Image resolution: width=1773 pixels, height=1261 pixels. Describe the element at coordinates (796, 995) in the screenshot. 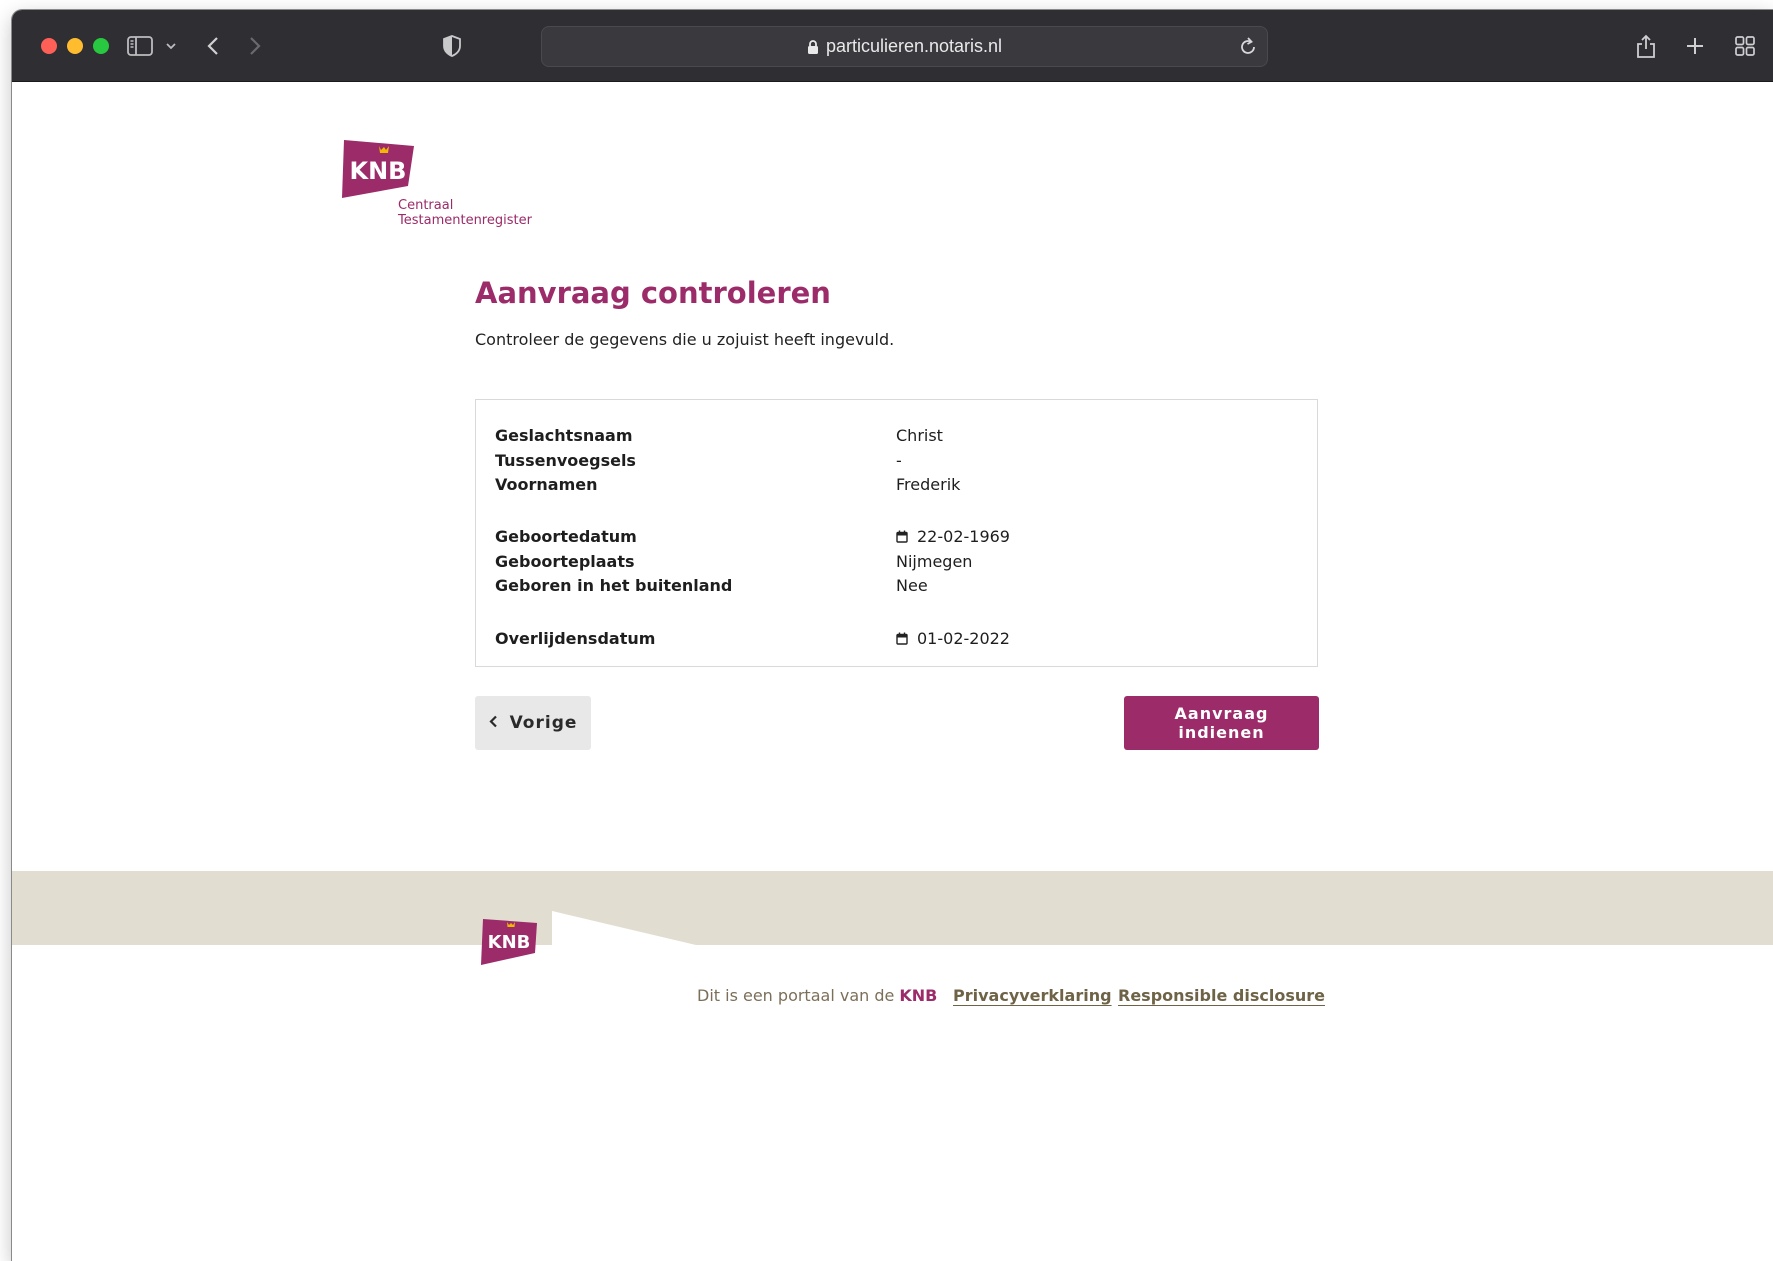

I see `footer-portal-label: Dit is een portaal van de` at that location.